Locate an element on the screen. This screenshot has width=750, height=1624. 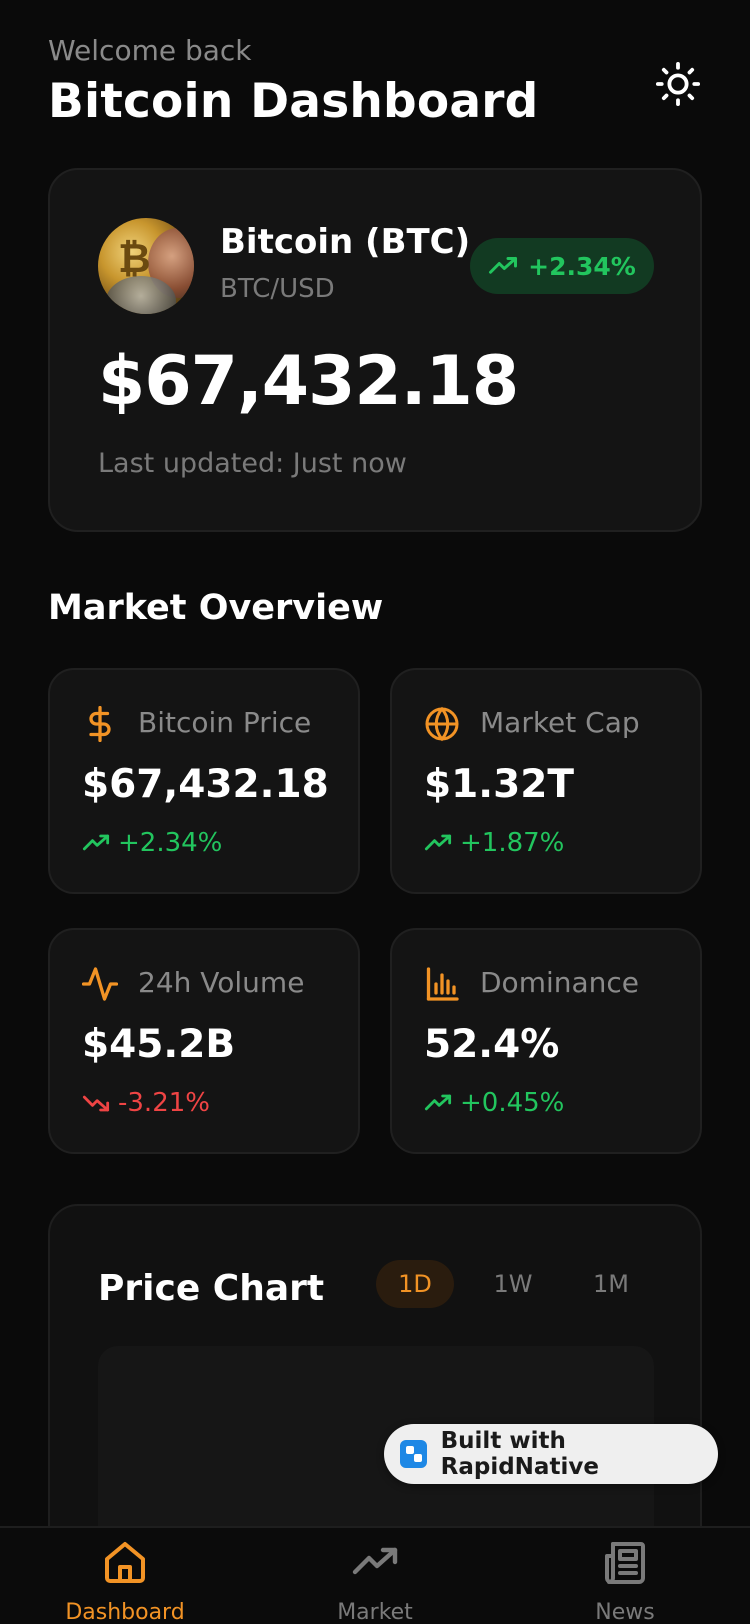
bitcoin-coin-image: ₿ is located at coordinates (146, 266).